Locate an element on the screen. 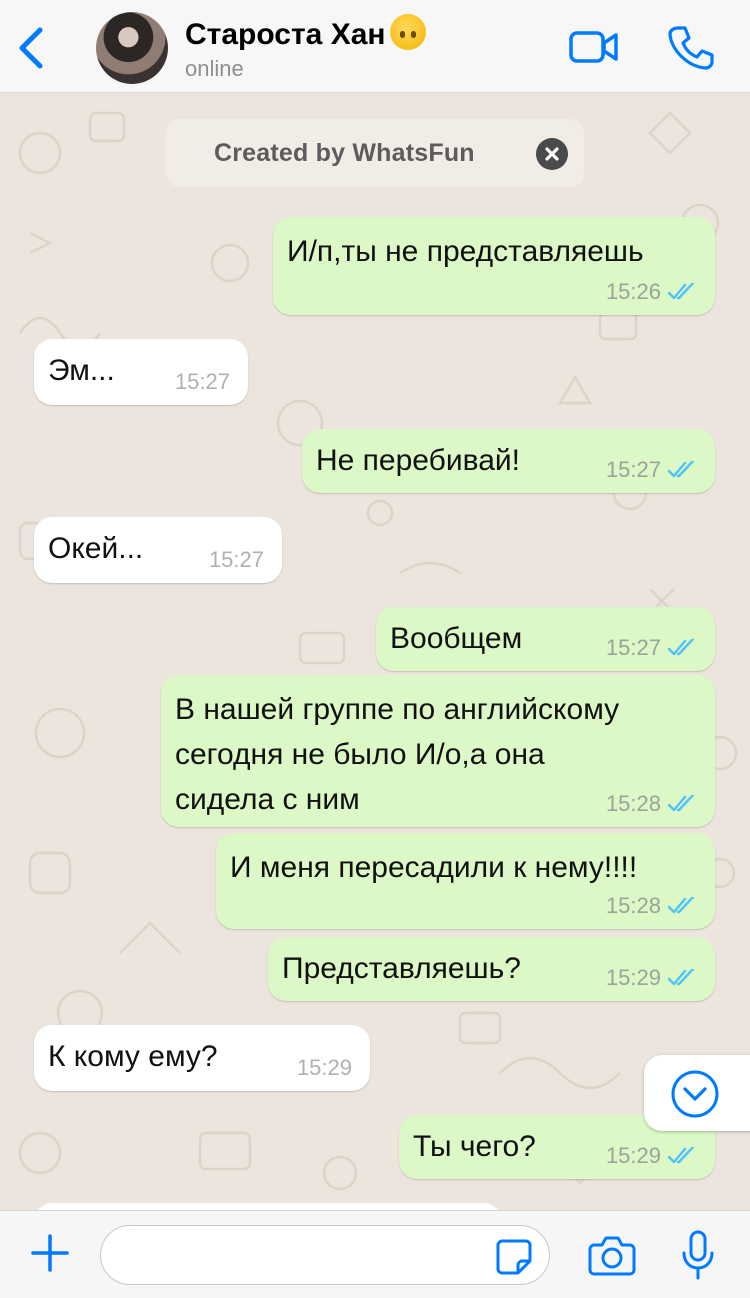 The image size is (750, 1298). video-call-button is located at coordinates (594, 48).